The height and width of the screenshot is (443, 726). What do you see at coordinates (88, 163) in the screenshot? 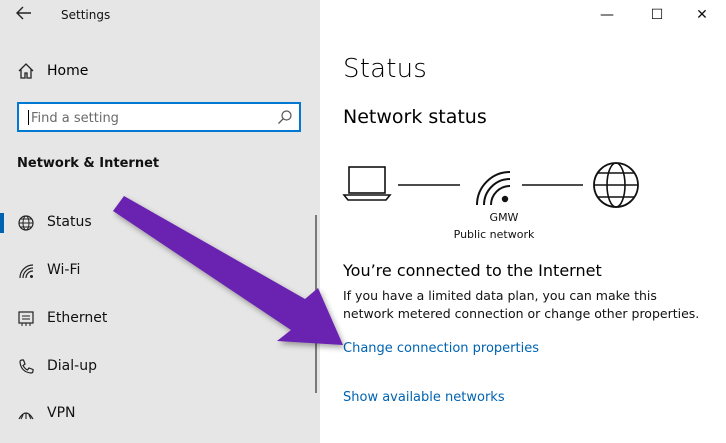
I see `section-title: Network & Internet` at bounding box center [88, 163].